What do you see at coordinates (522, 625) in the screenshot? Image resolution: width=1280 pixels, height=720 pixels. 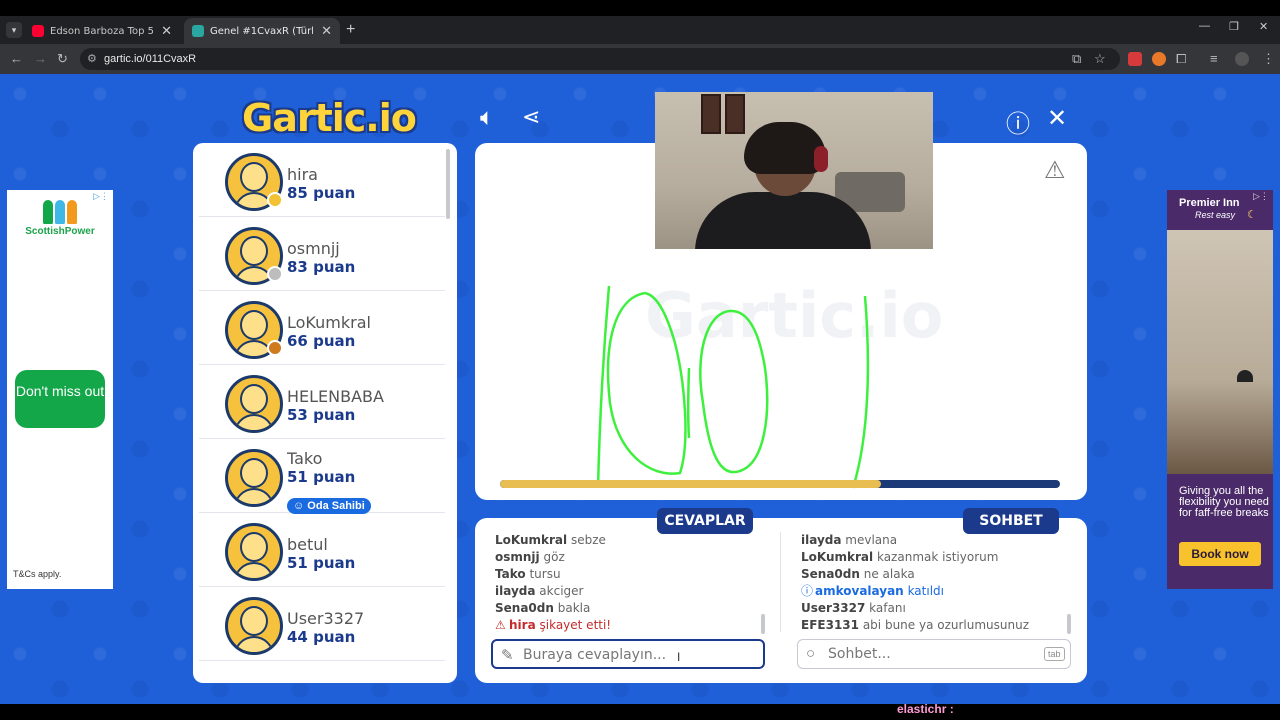 I see `message-user: hira` at bounding box center [522, 625].